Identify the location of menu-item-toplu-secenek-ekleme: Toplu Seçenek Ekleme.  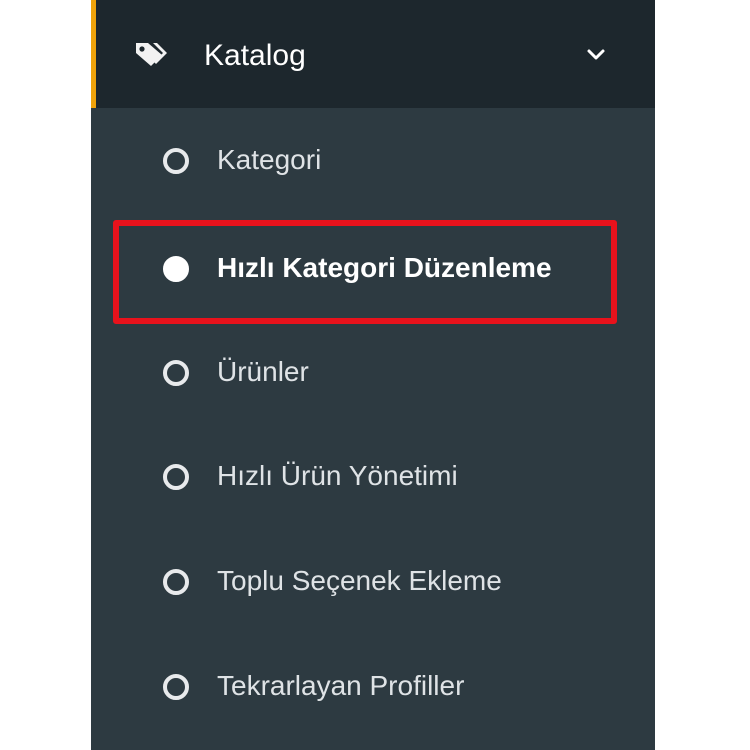
(373, 581).